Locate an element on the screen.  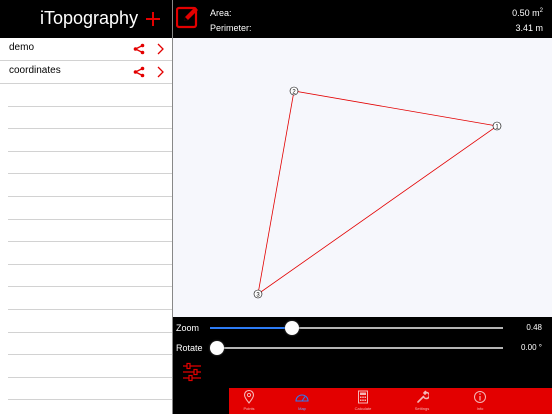
tab-label: Calculate is located at coordinates (363, 408).